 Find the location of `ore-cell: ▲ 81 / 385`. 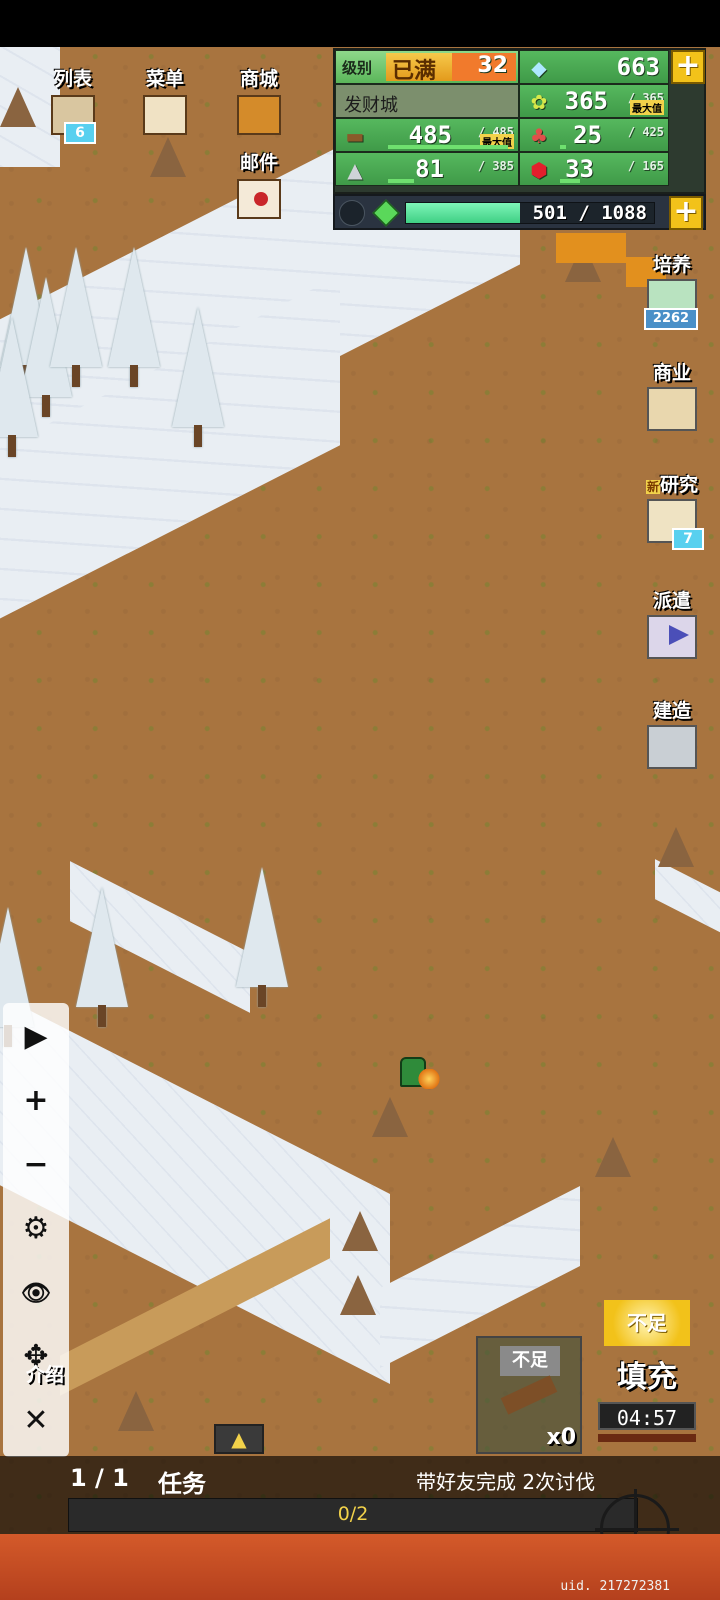

ore-cell: ▲ 81 / 385 is located at coordinates (427, 169).